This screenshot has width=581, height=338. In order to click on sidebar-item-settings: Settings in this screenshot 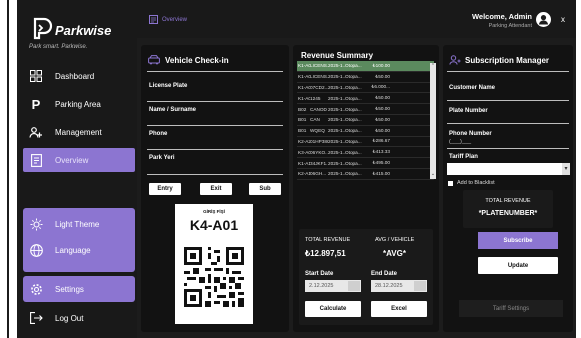, I will do `click(79, 289)`.